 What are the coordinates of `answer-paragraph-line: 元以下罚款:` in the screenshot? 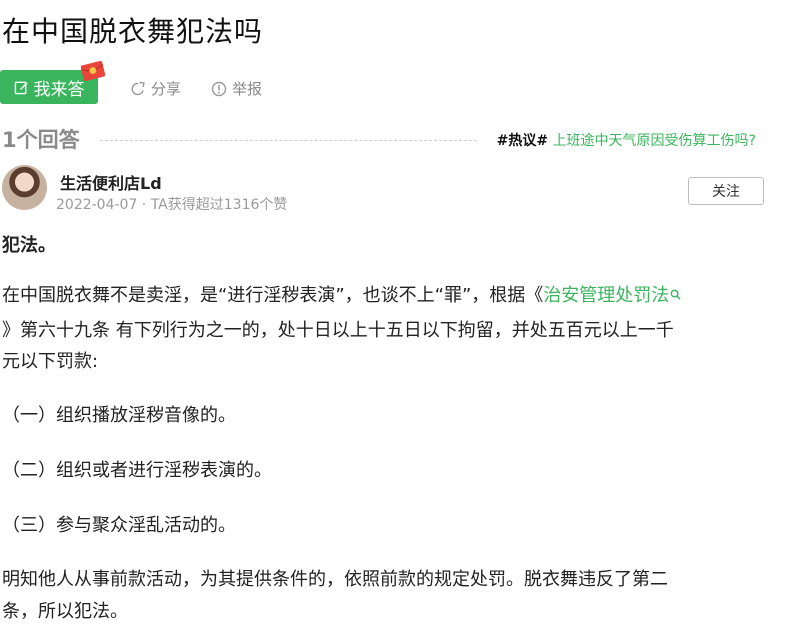 It's located at (50, 361).